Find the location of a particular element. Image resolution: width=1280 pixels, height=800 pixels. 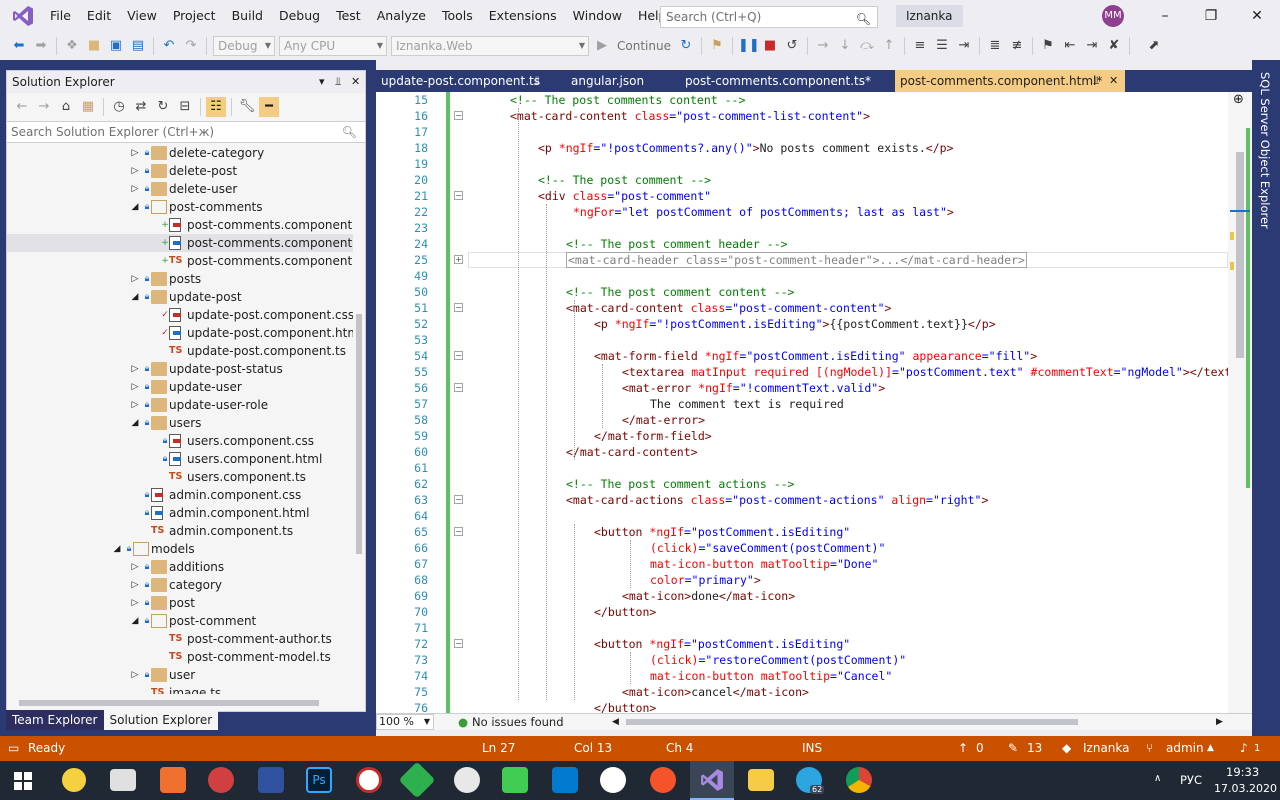

unpushed-commits: 0 is located at coordinates (980, 748).